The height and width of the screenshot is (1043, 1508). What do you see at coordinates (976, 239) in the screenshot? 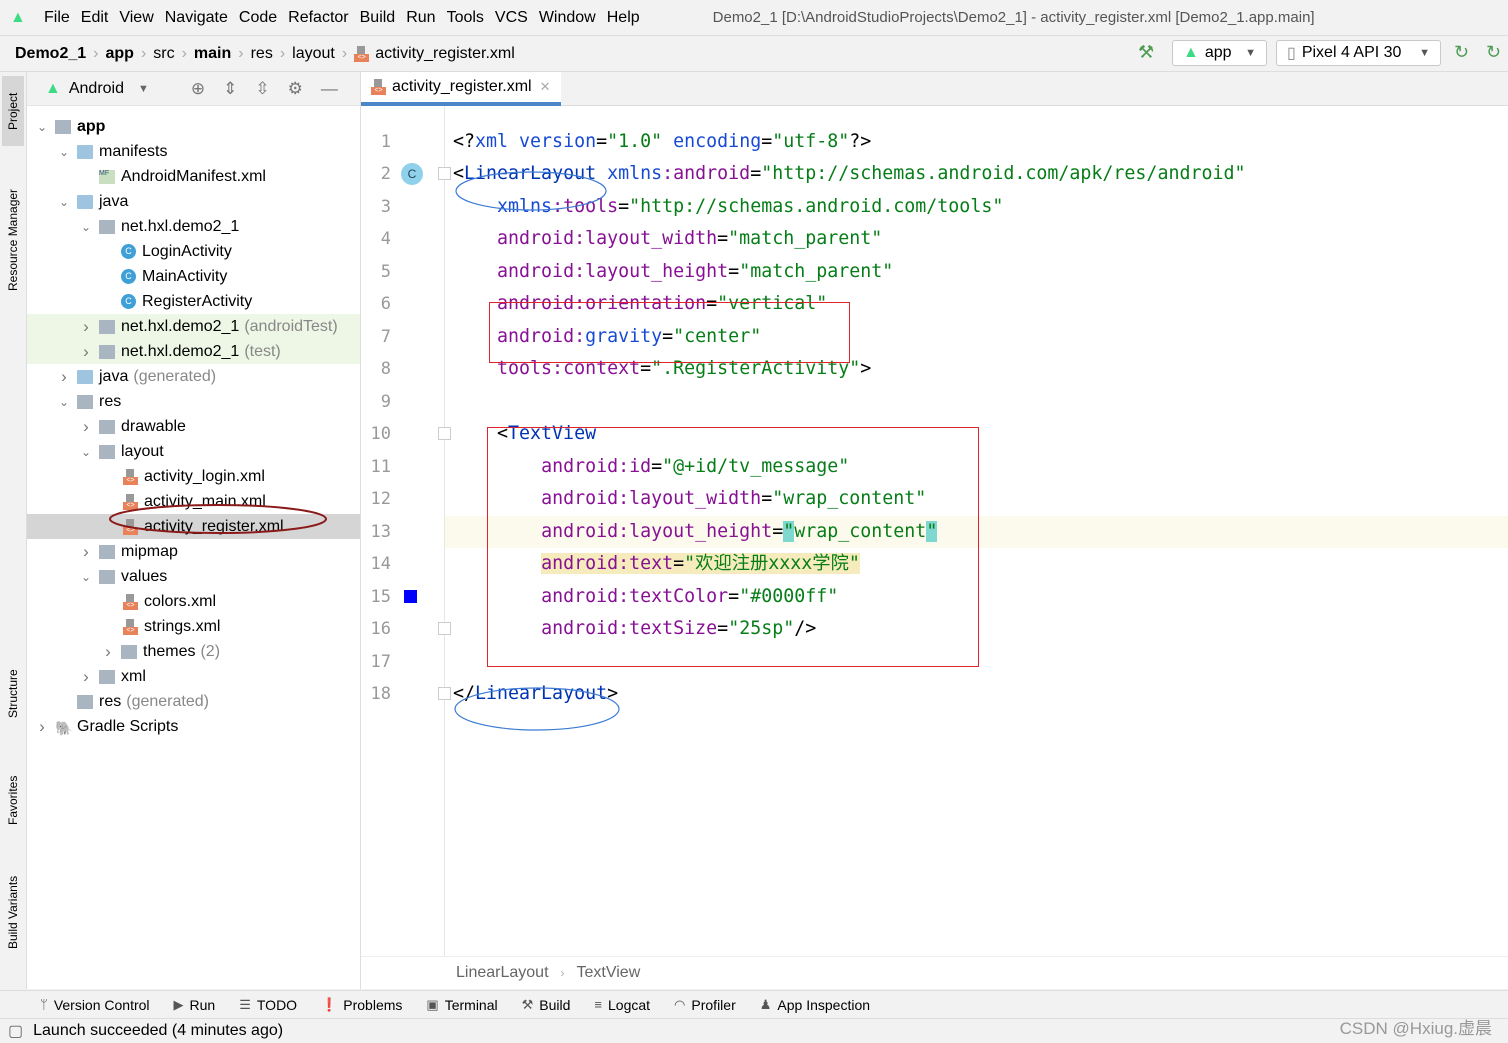
I see `code-line: android:layout_width="match_parent"` at bounding box center [976, 239].